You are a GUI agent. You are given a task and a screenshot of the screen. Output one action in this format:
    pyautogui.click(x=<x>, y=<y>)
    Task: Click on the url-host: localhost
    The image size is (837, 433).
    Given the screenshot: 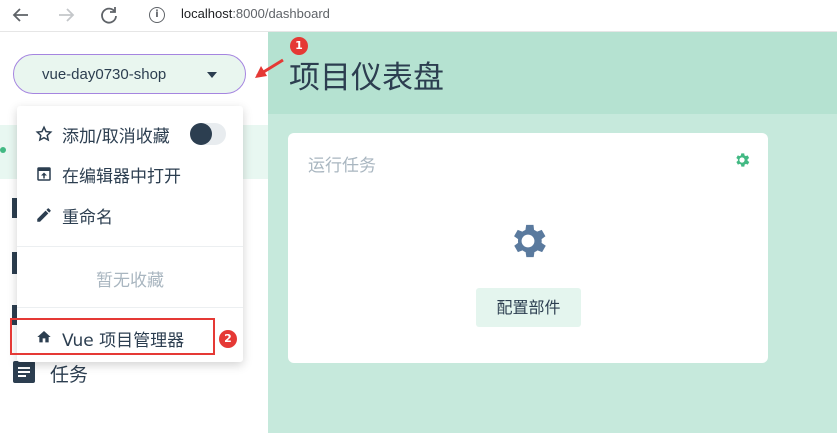 What is the action you would take?
    pyautogui.click(x=207, y=13)
    